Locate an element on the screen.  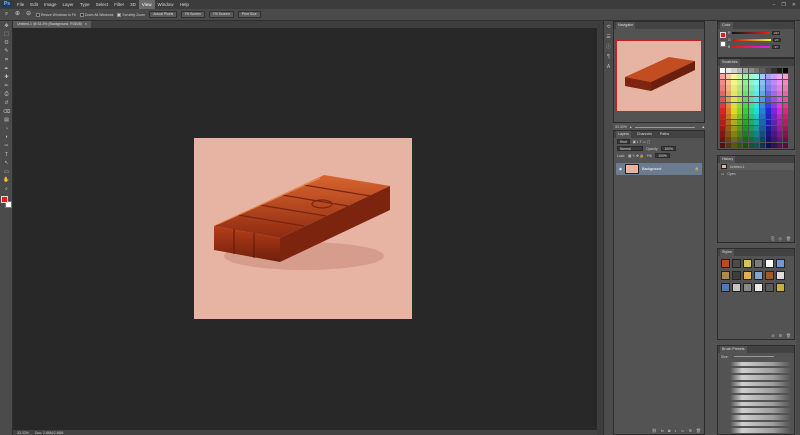
lock-icons: ▦ ✎ ✥ 🔒 is located at coordinates (636, 156).